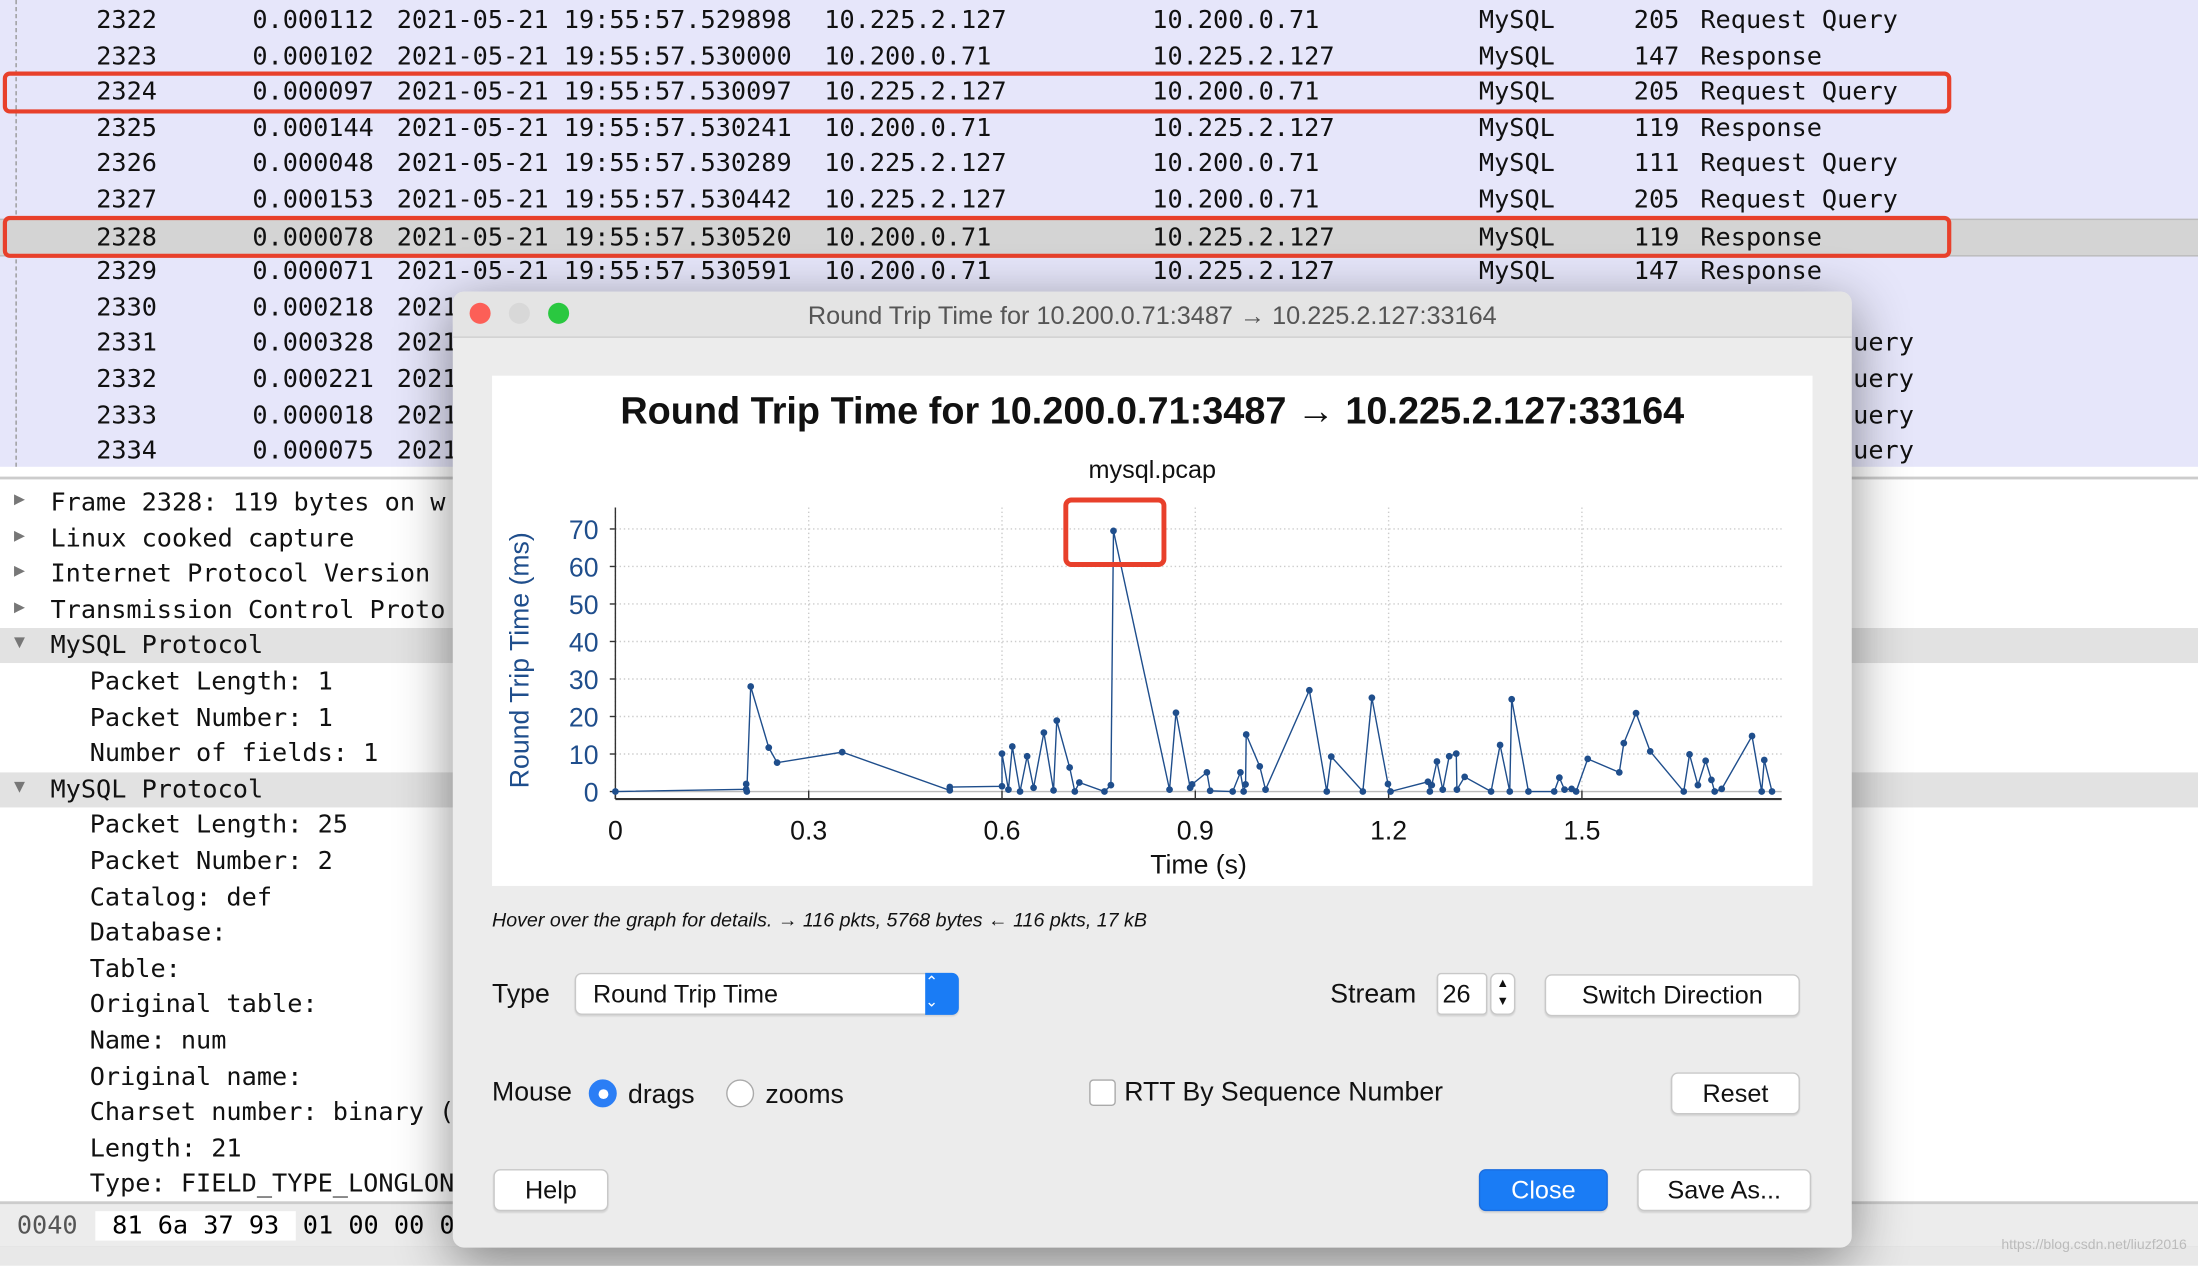 This screenshot has height=1266, width=2198. Describe the element at coordinates (1102, 1093) in the screenshot. I see `rtt-by-seq-checkbox` at that location.